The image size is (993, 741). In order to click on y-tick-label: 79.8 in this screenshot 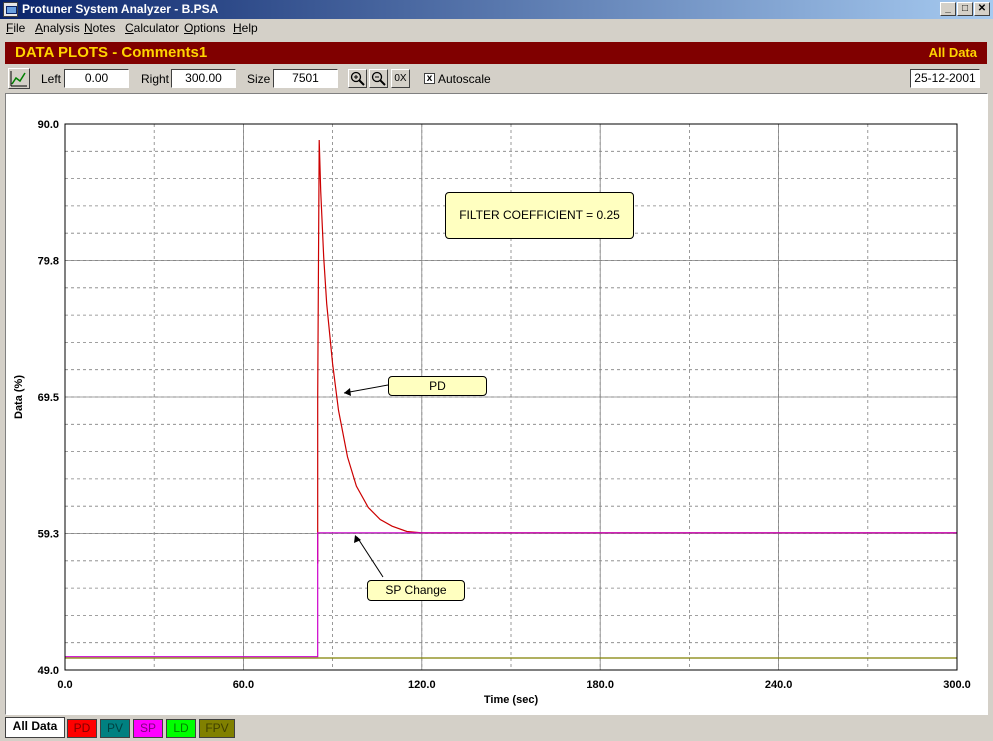, I will do `click(48, 262)`.